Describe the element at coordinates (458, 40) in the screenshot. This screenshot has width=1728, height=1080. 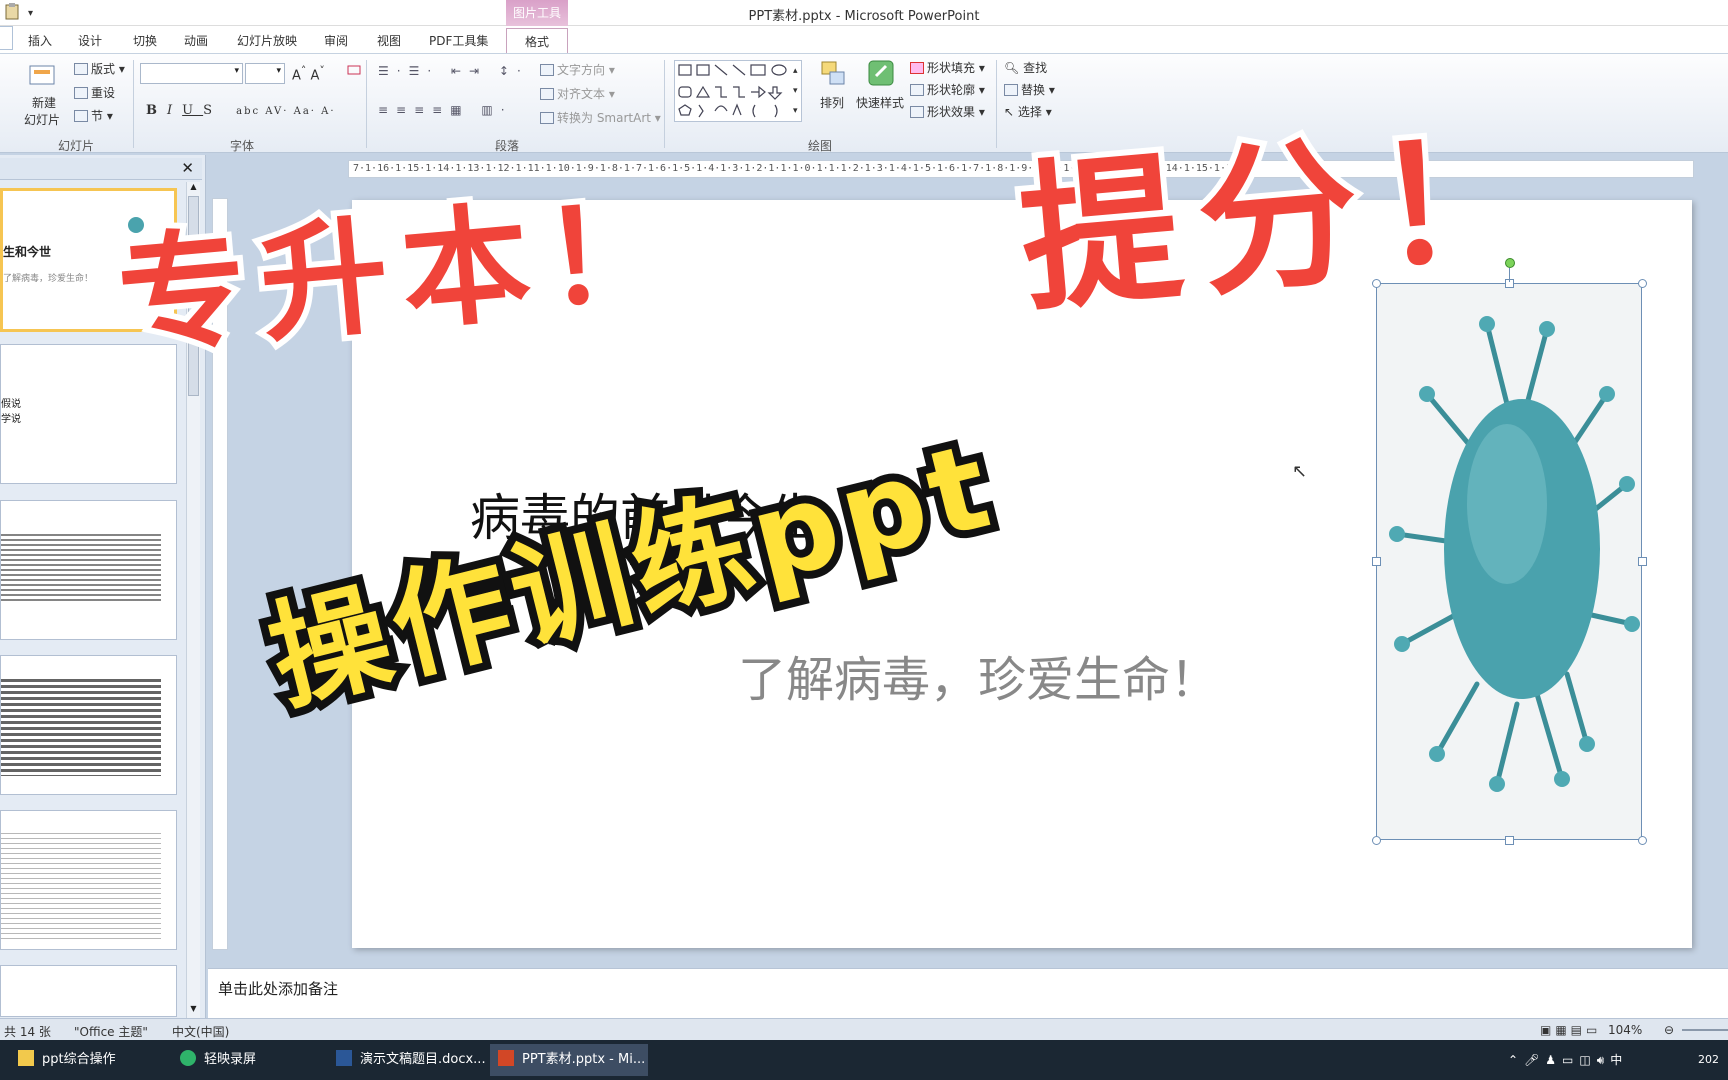
I see `tab-pdf-tools: PDF工具集` at that location.